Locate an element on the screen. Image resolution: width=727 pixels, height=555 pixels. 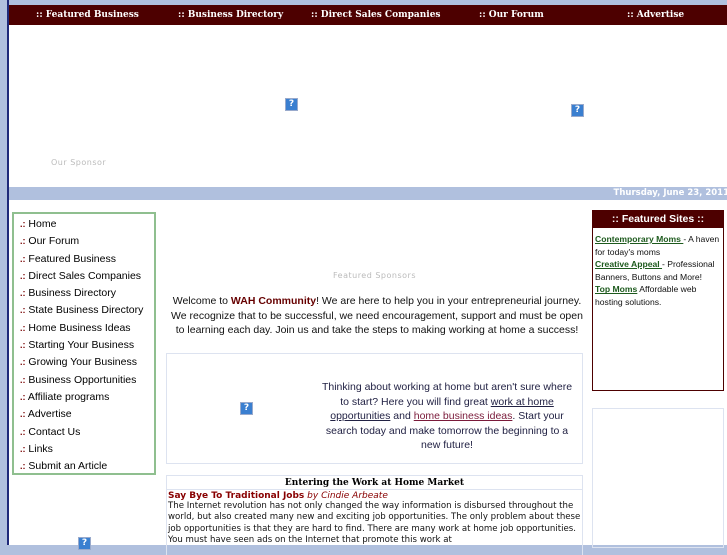
sidebar-item-contact-us: .: Contact Us is located at coordinates (84, 432).